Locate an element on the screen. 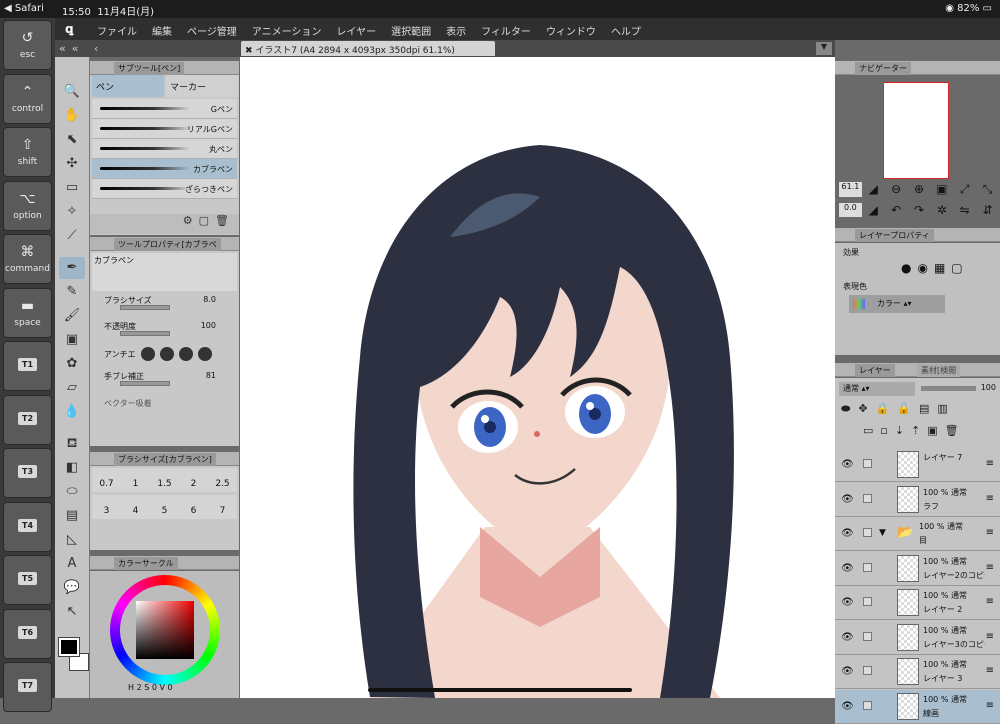 This screenshot has height=724, width=1000. subtool-settings-icon: ⚙ is located at coordinates (191, 220).